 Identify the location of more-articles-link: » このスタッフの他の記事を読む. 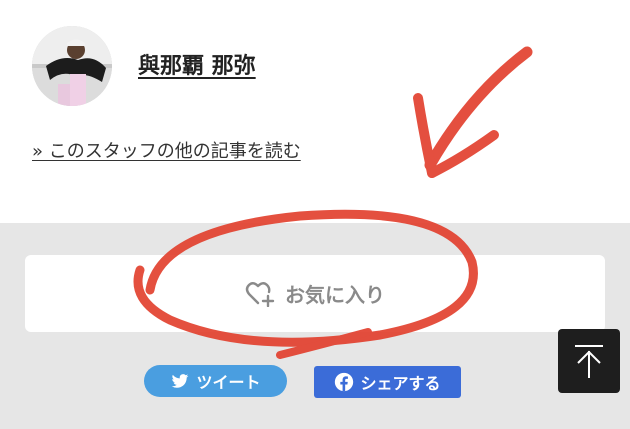
(166, 150).